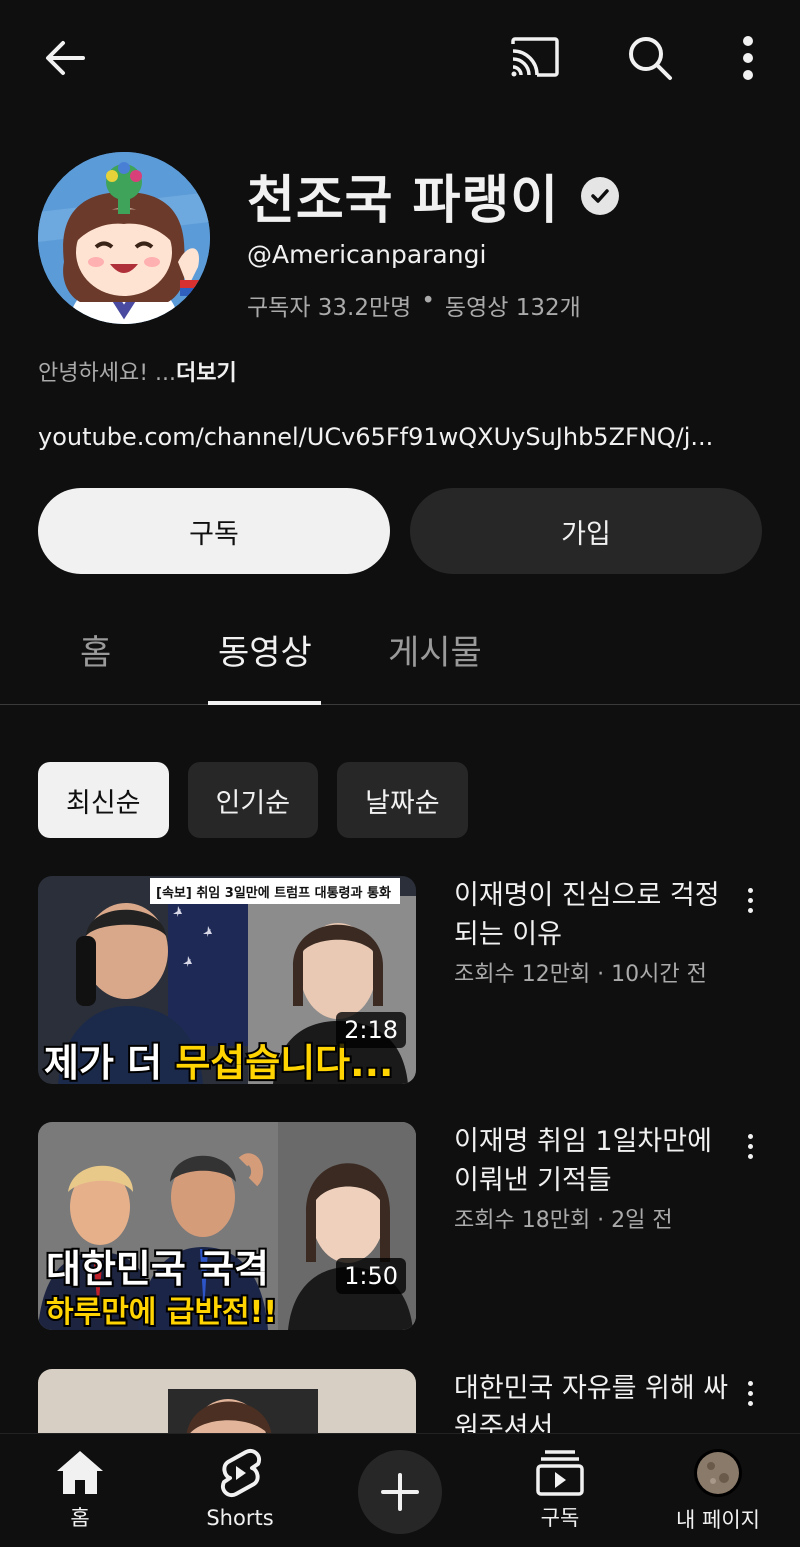 The image size is (800, 1547). What do you see at coordinates (103, 800) in the screenshot?
I see `chip-latest: 최신순` at bounding box center [103, 800].